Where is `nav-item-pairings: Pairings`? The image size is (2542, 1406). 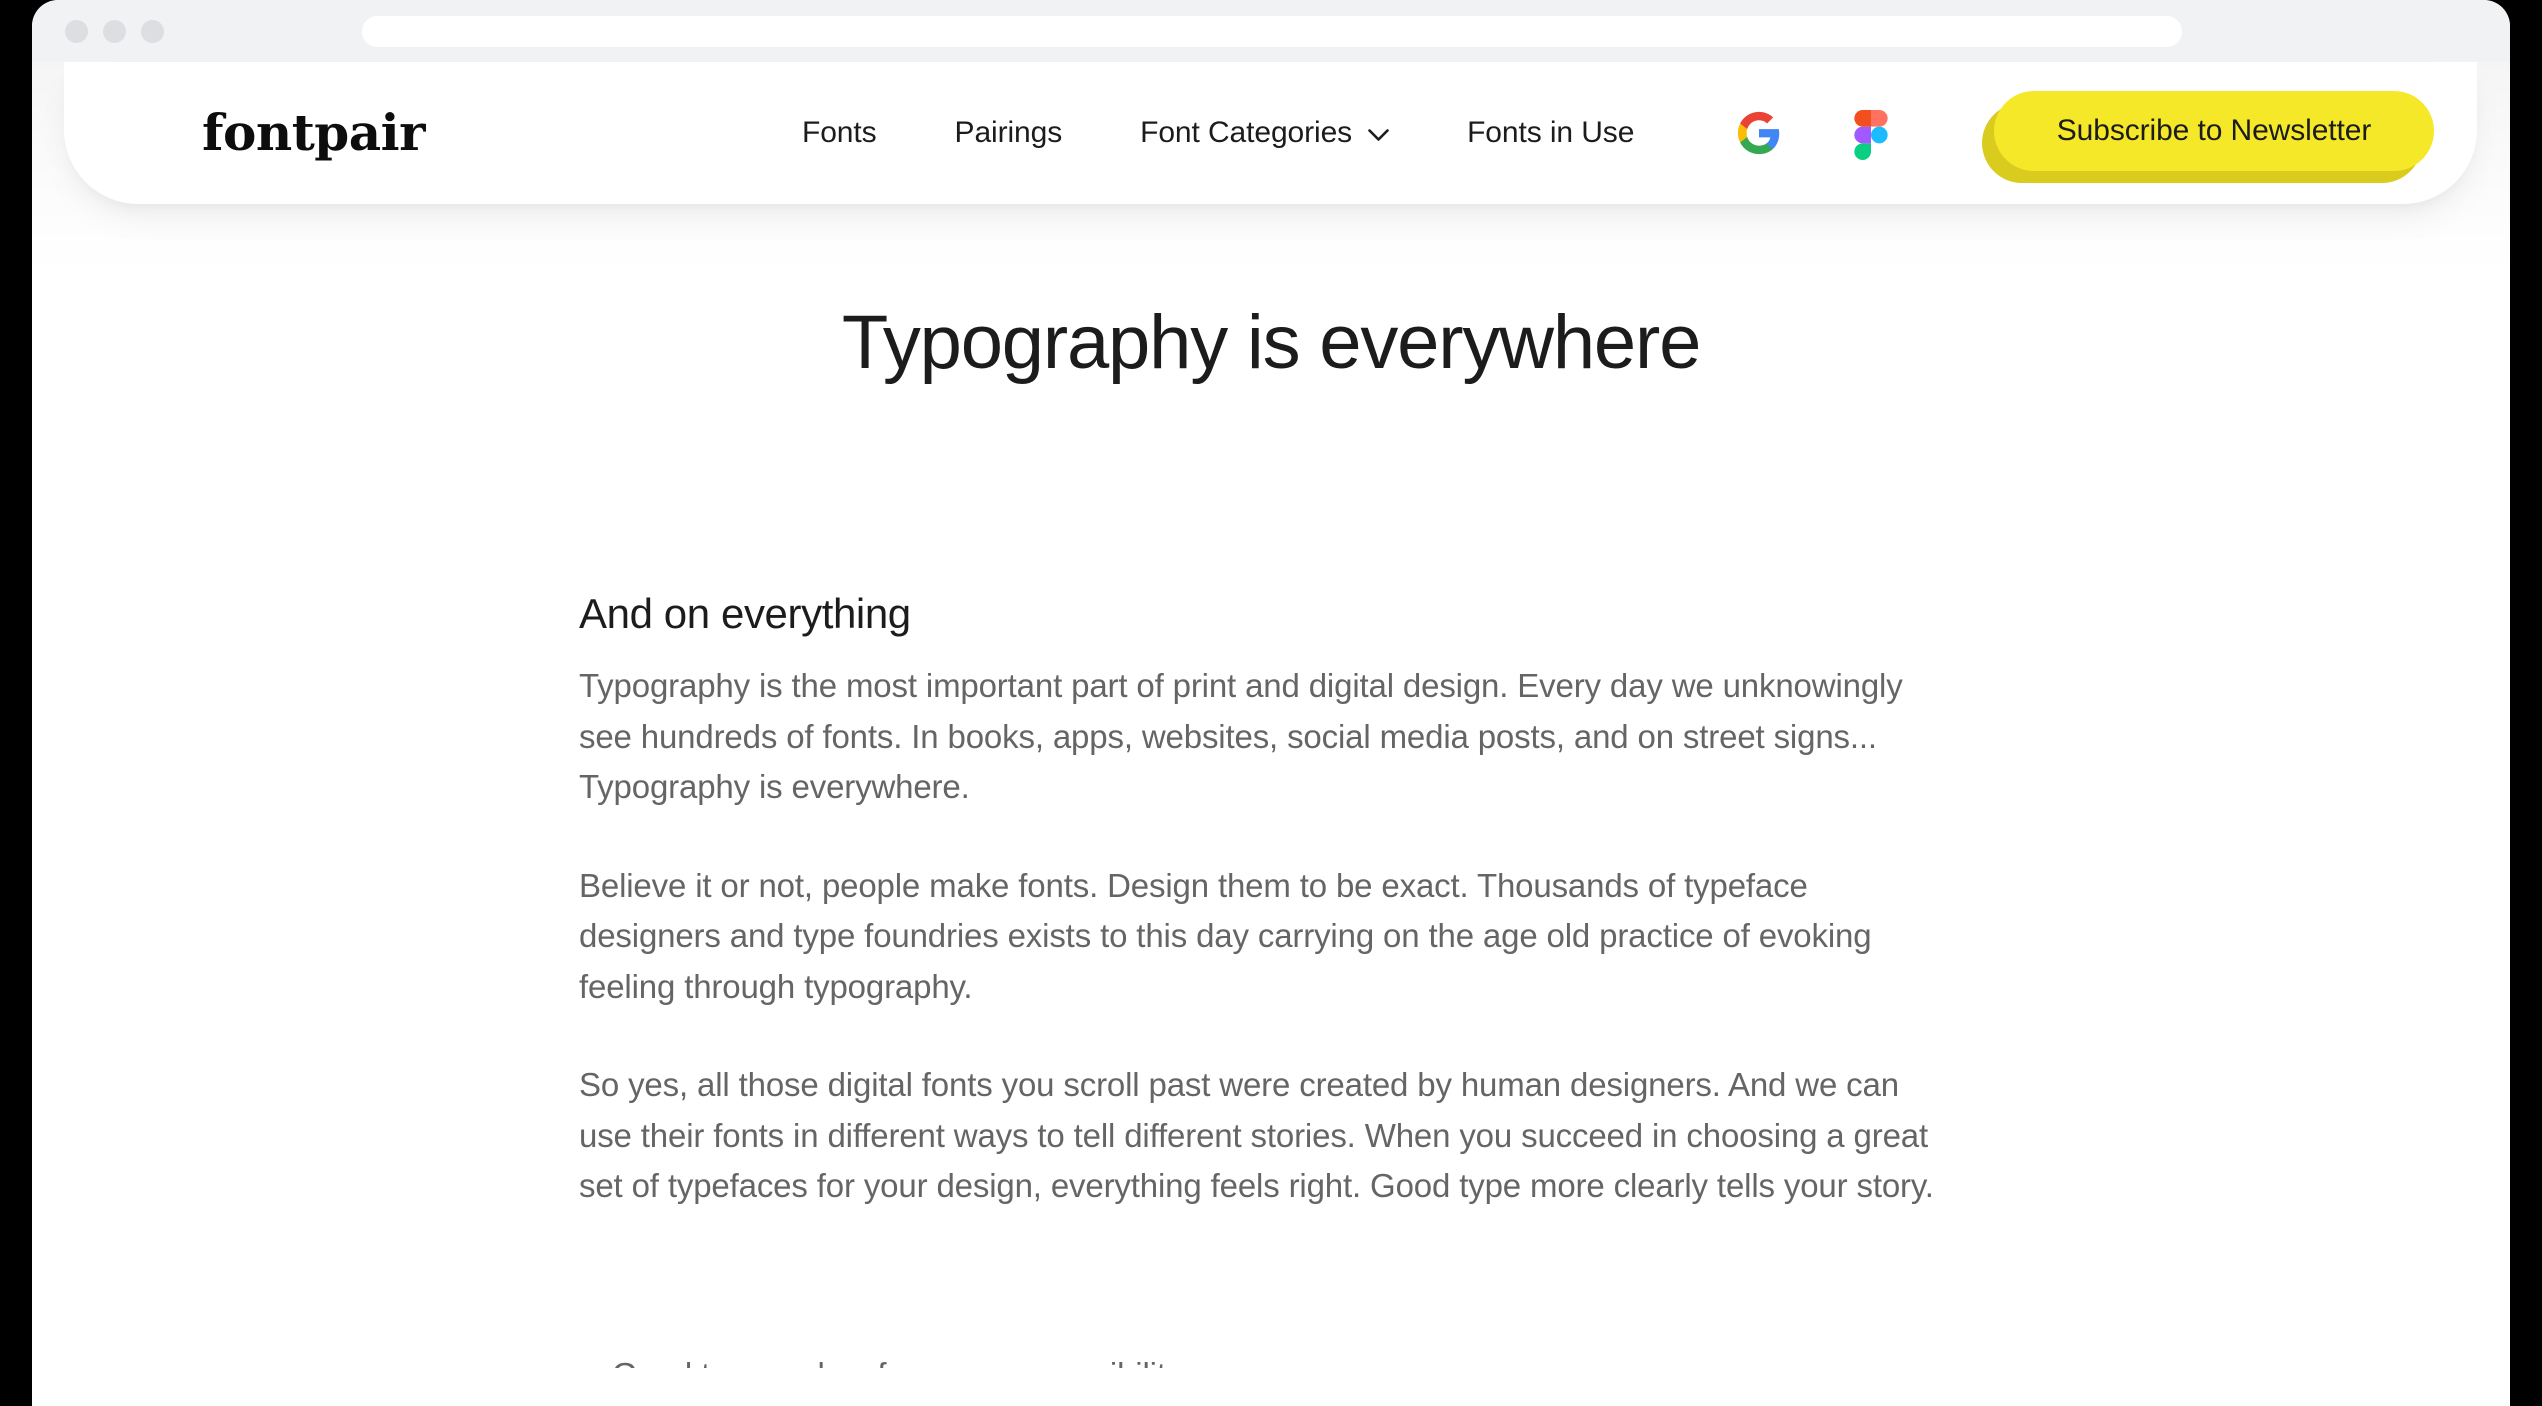 nav-item-pairings: Pairings is located at coordinates (1009, 133).